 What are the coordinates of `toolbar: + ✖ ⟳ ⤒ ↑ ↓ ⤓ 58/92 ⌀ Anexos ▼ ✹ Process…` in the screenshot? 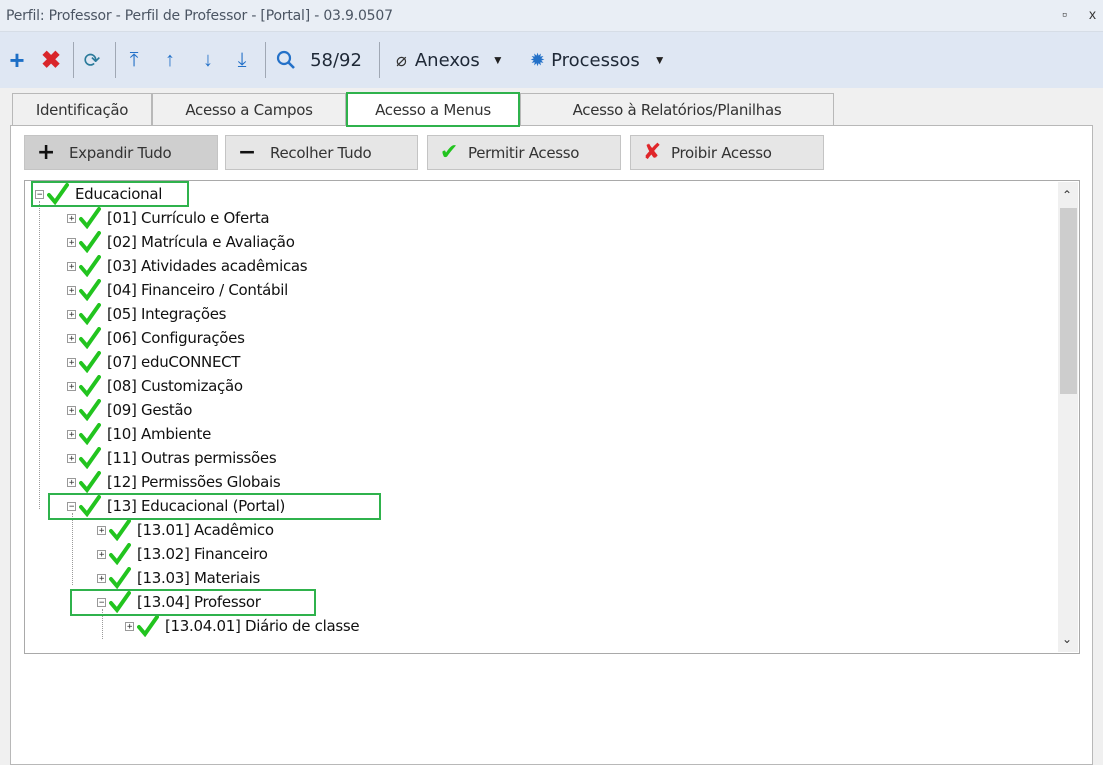 It's located at (551, 60).